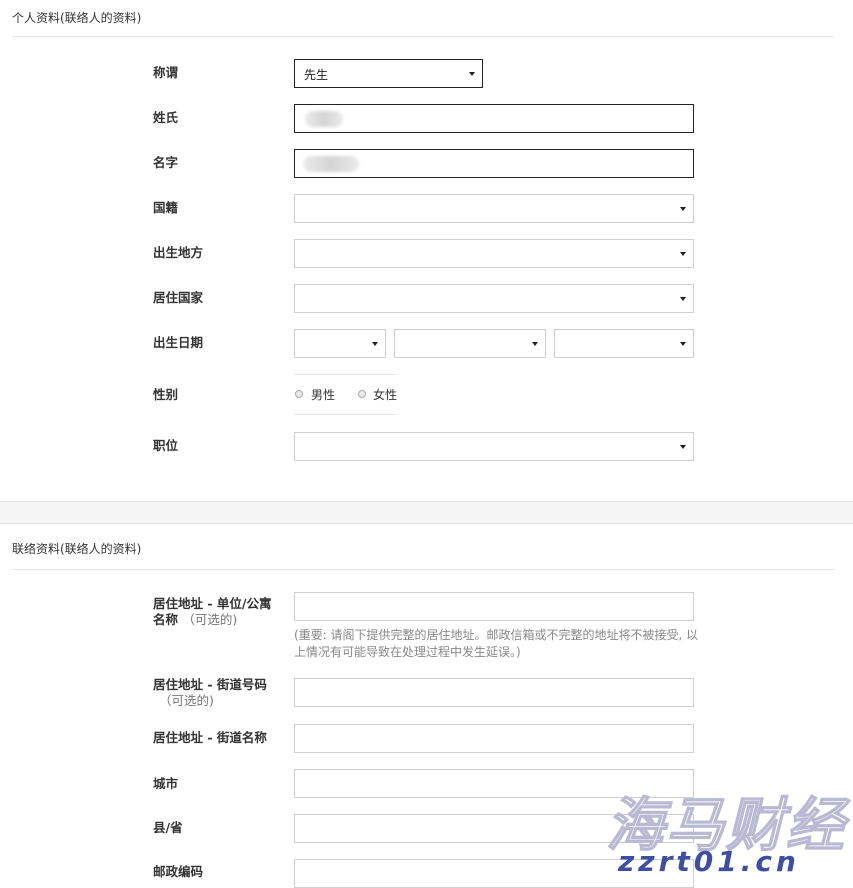  Describe the element at coordinates (166, 394) in the screenshot. I see `gender-label: 性别` at that location.